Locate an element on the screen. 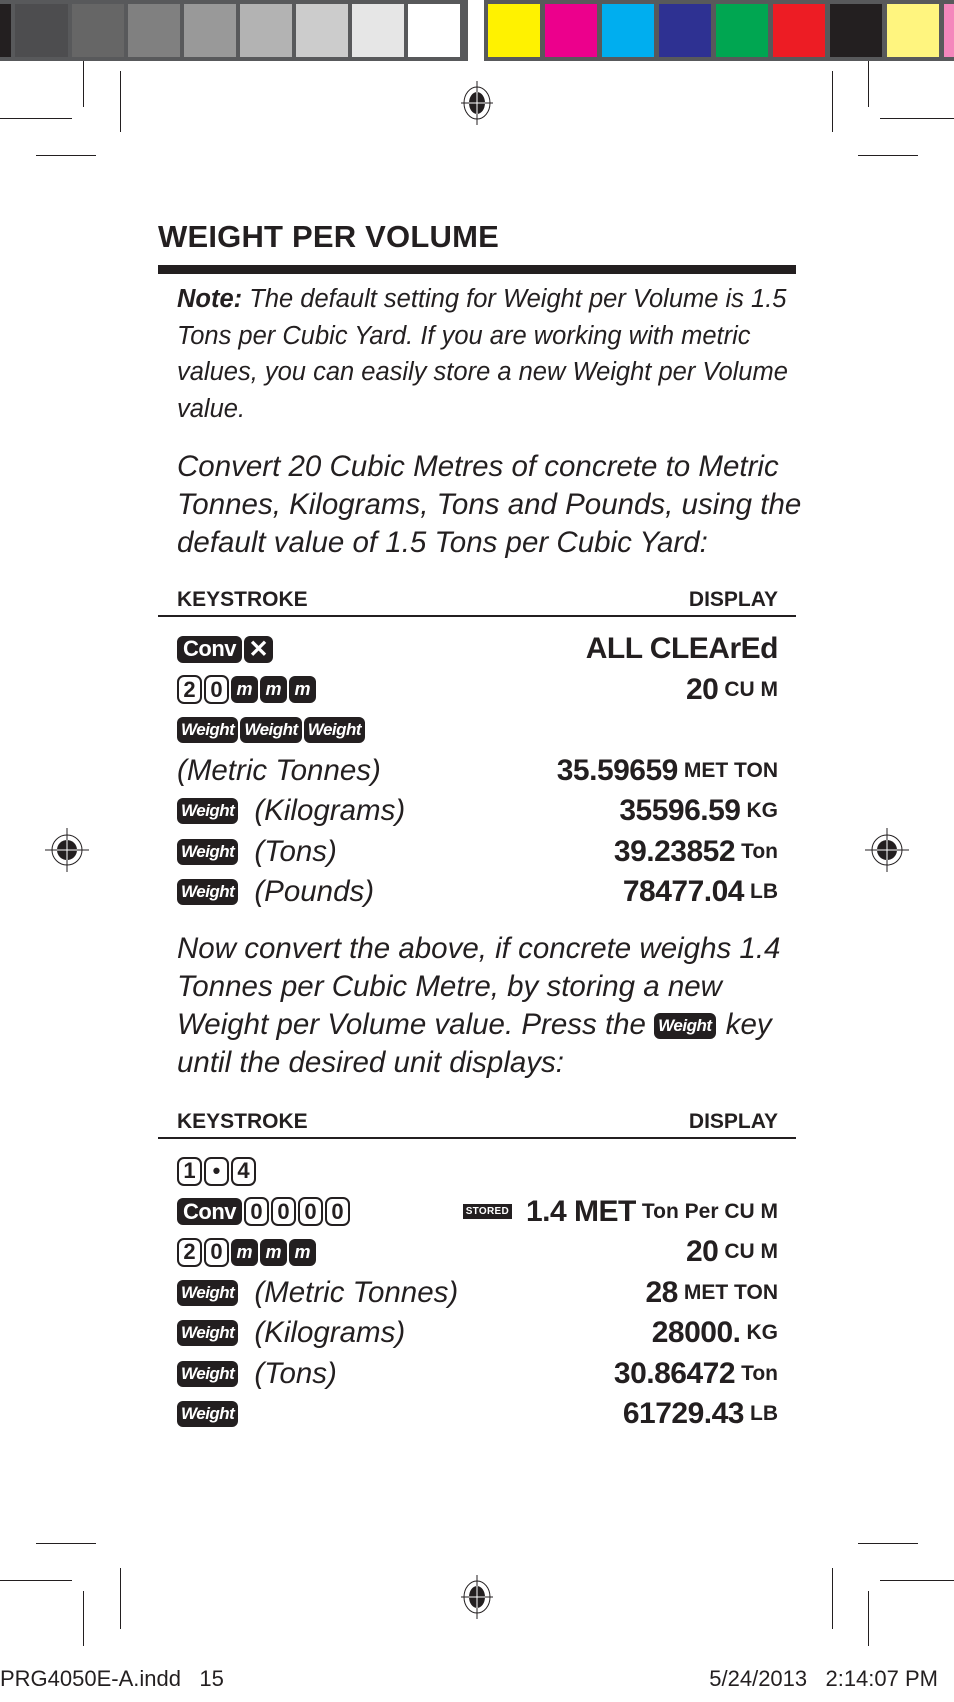 The height and width of the screenshot is (1702, 954). print-timestamp: 5/24/2013 2:14:07 PM is located at coordinates (823, 1678).